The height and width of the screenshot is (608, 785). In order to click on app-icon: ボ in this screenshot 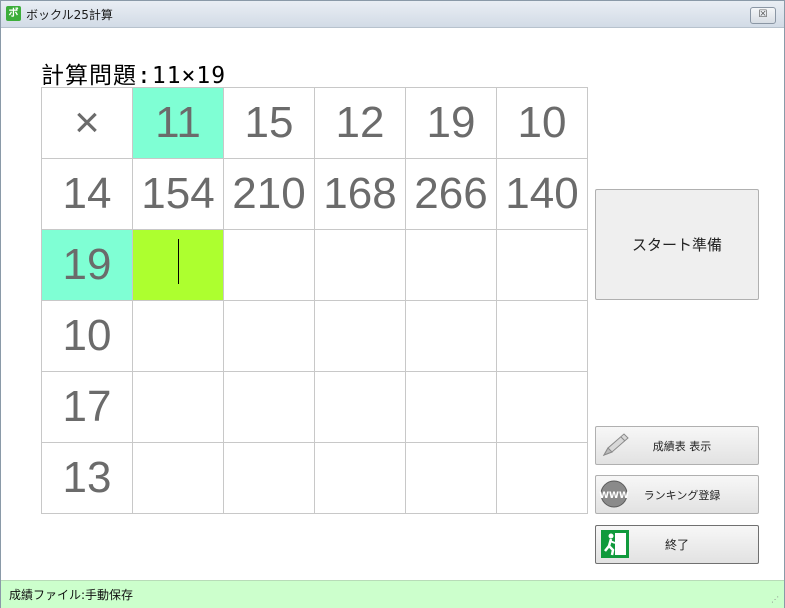, I will do `click(13, 13)`.